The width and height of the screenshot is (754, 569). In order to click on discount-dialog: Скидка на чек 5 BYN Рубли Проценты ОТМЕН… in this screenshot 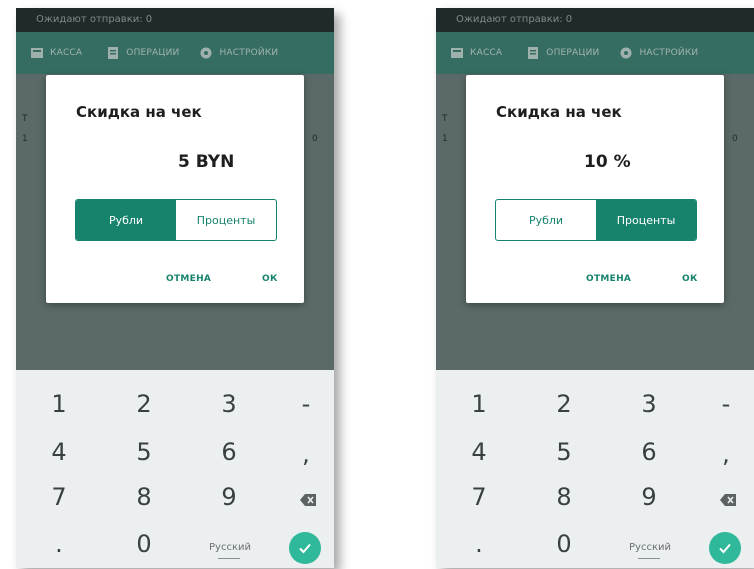, I will do `click(175, 189)`.